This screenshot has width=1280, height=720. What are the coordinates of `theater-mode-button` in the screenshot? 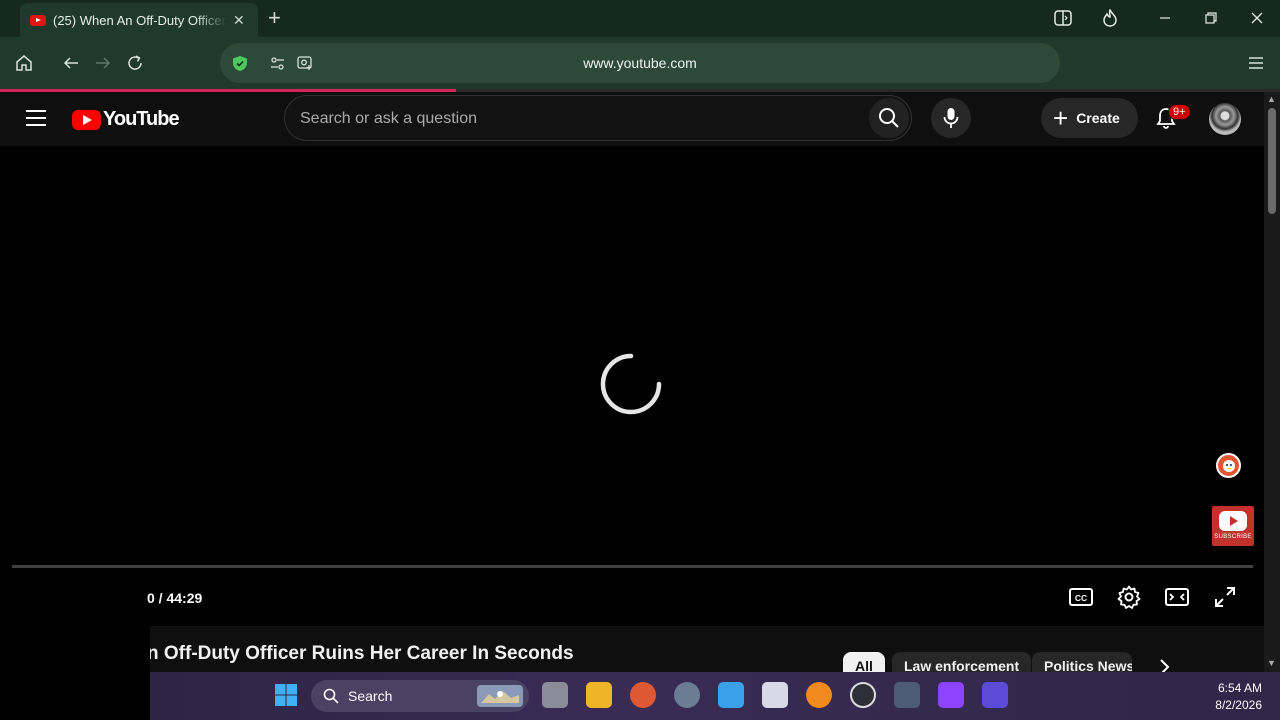 It's located at (1177, 597).